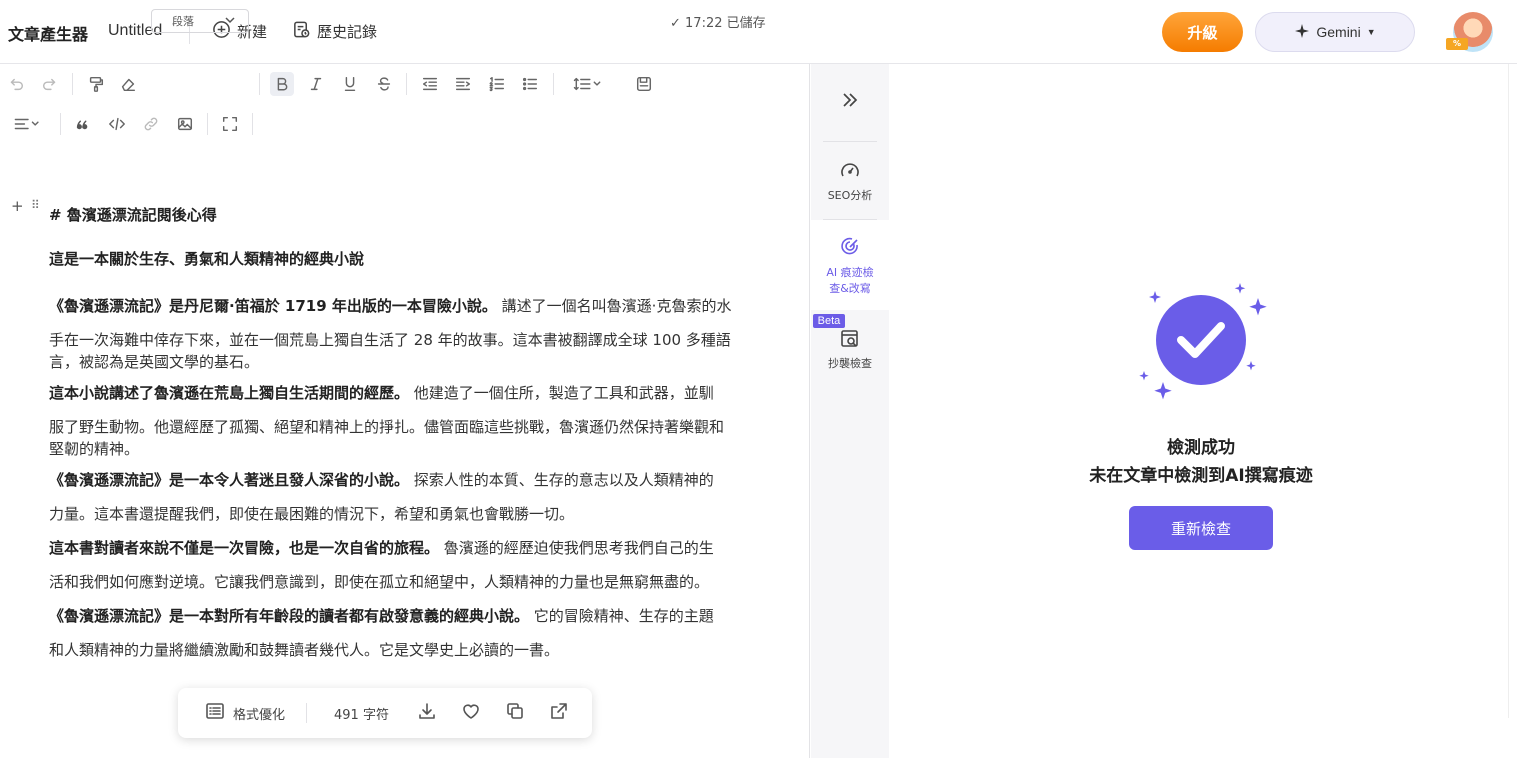 The width and height of the screenshot is (1517, 758). Describe the element at coordinates (850, 288) in the screenshot. I see `ai-detection-label-line2: 查&改寫` at that location.